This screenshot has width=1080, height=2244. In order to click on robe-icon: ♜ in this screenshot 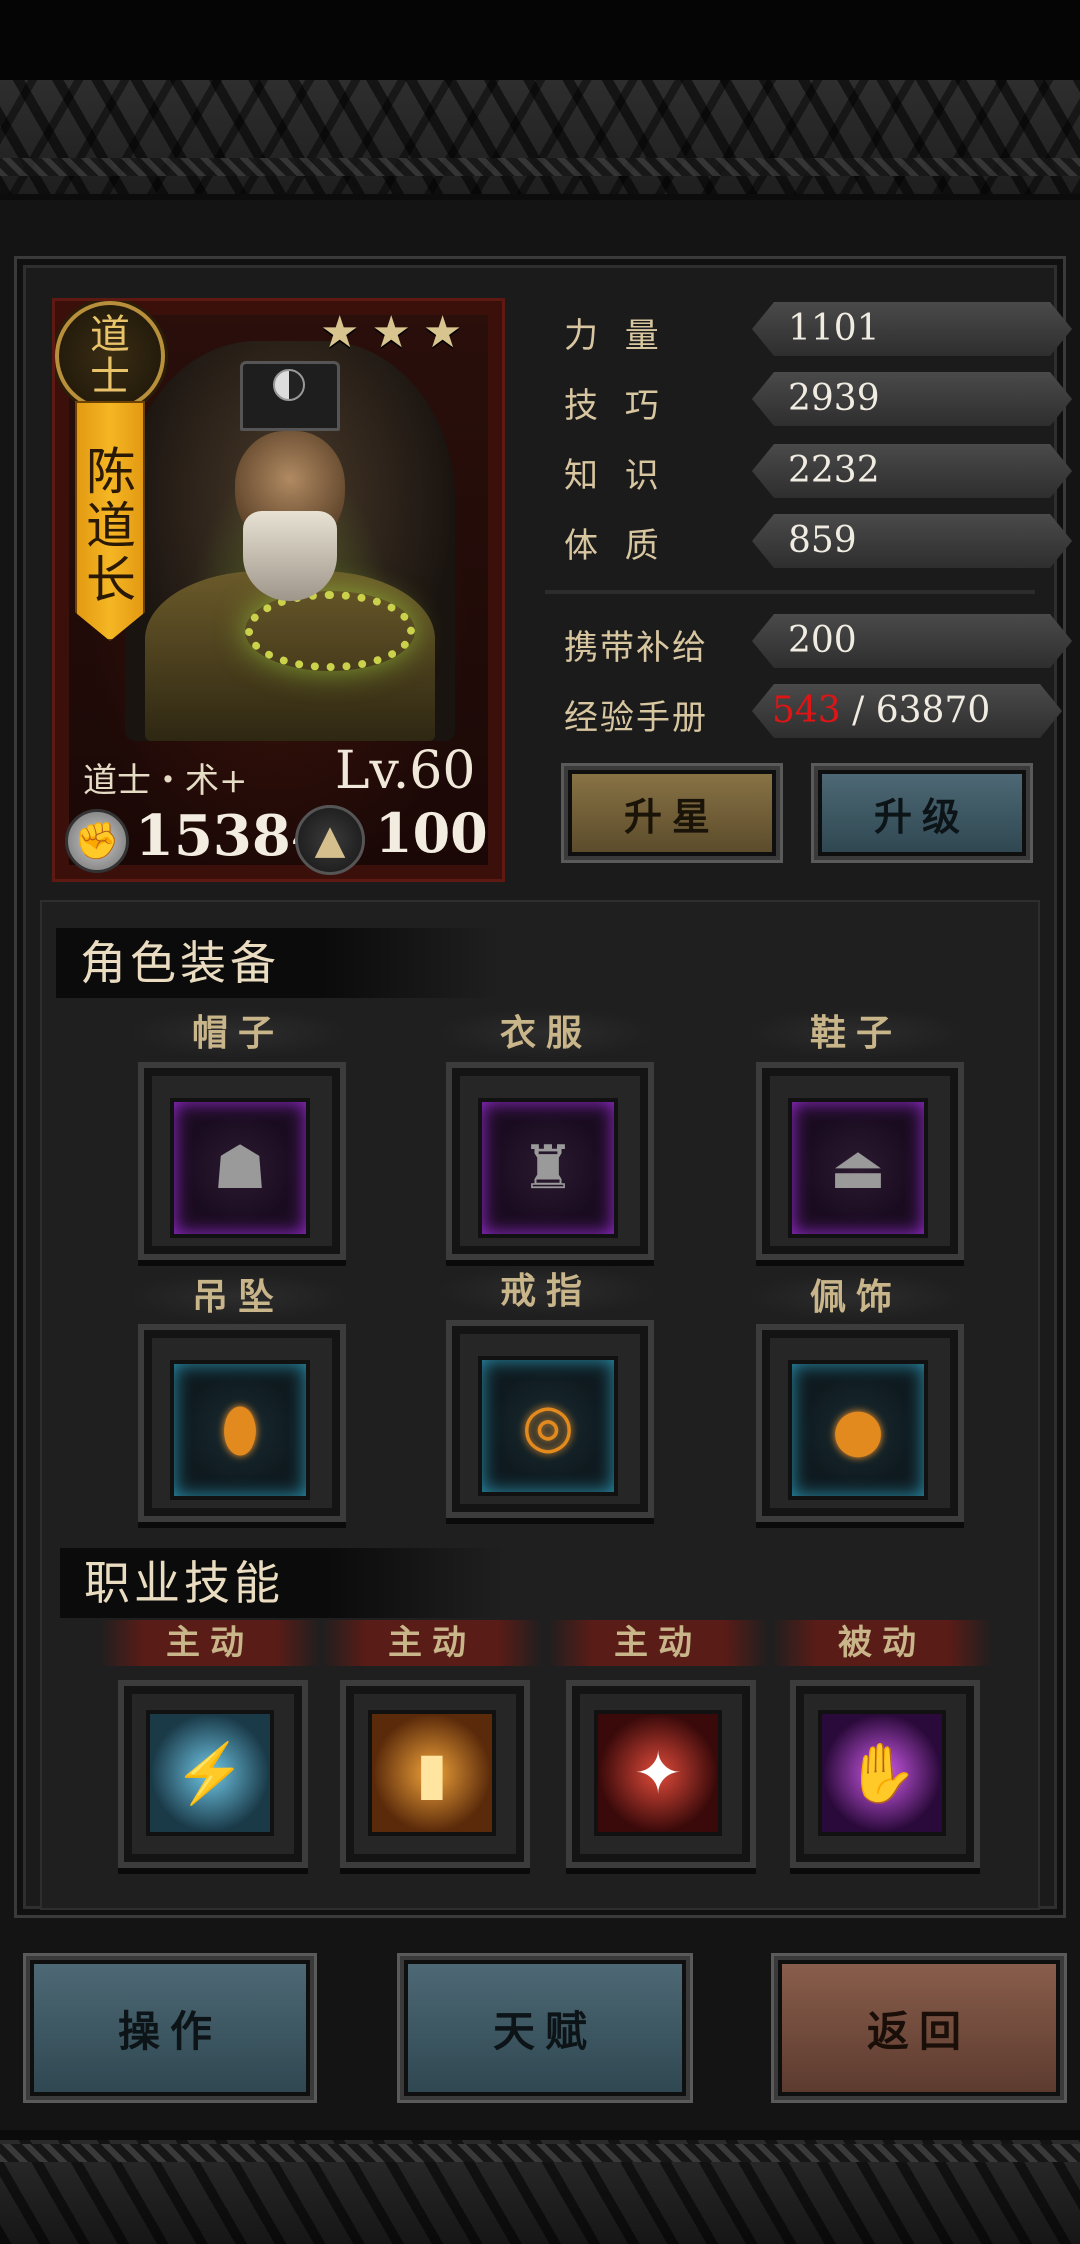, I will do `click(548, 1168)`.